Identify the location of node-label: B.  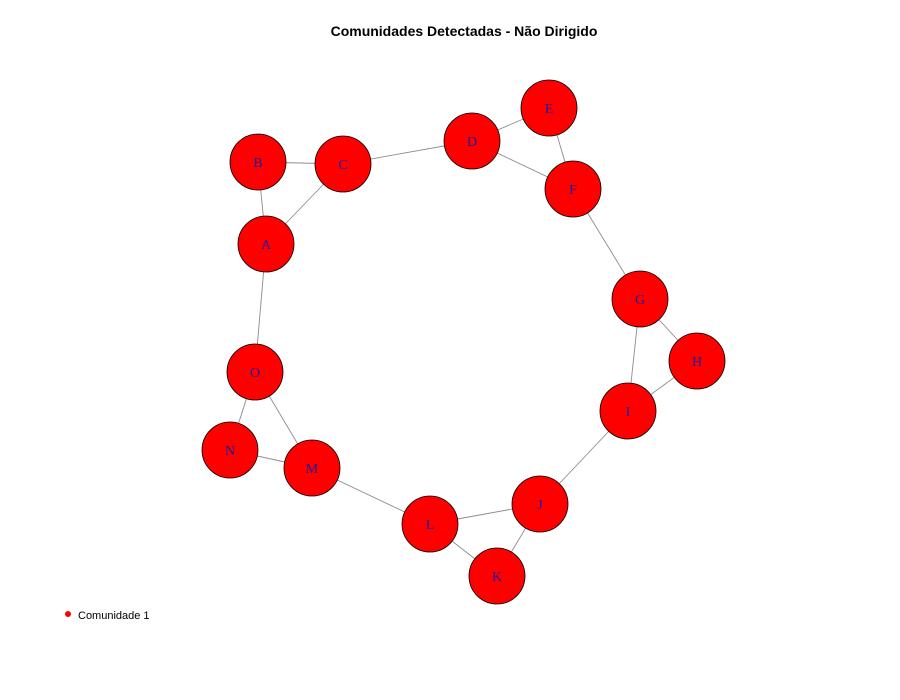
(257, 163).